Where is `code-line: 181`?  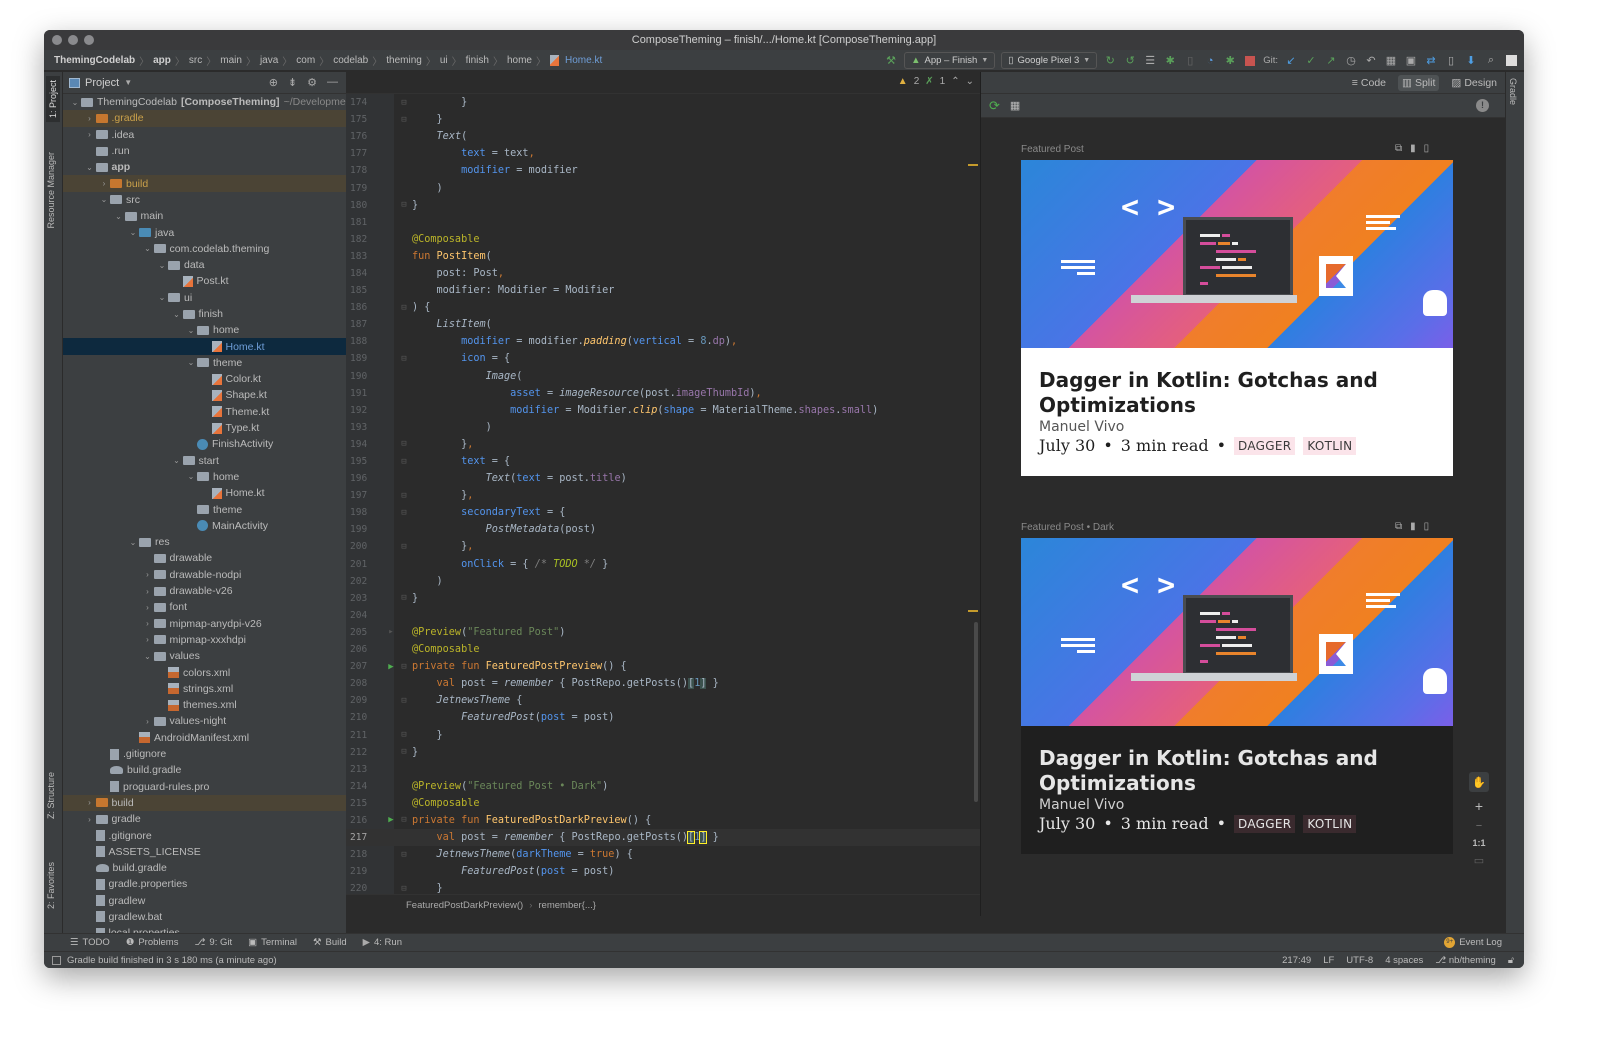 code-line: 181 is located at coordinates (663, 222).